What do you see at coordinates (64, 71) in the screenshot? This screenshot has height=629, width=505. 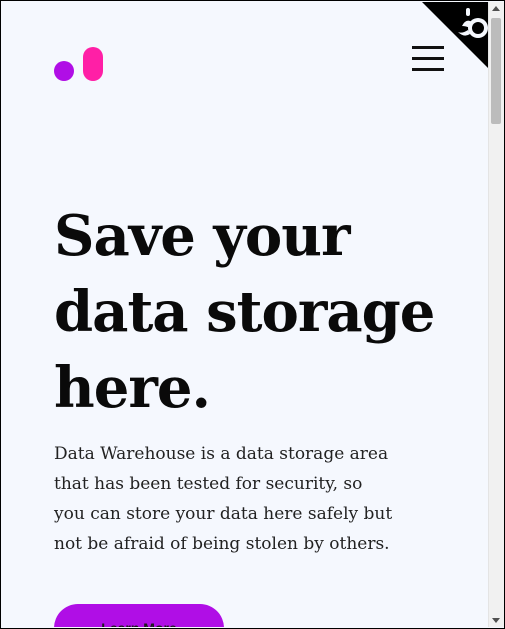 I see `logo-dot` at bounding box center [64, 71].